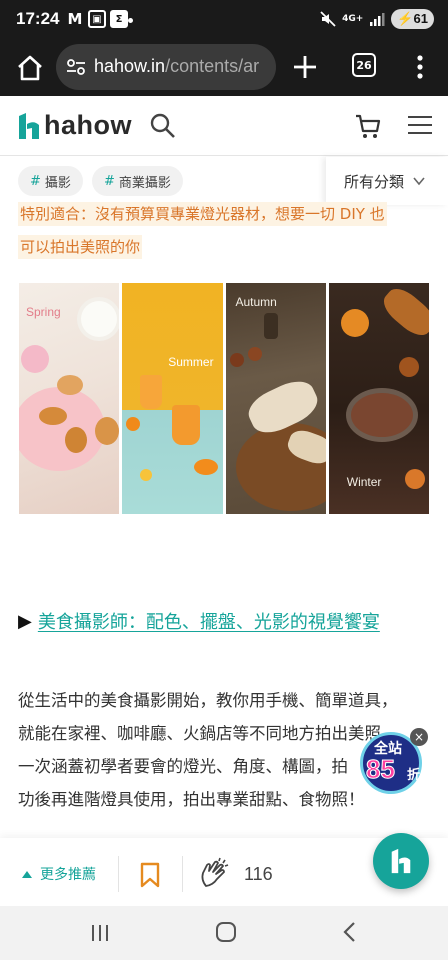 The height and width of the screenshot is (960, 448). What do you see at coordinates (381, 415) in the screenshot?
I see `cocoa-cup-image` at bounding box center [381, 415].